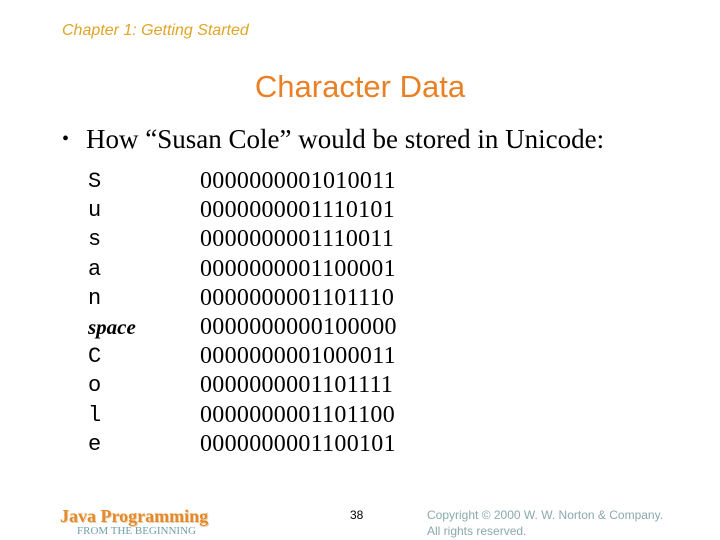 The image size is (720, 540). I want to click on chapter-heading: Chapter 1: Getting Started, so click(155, 30).